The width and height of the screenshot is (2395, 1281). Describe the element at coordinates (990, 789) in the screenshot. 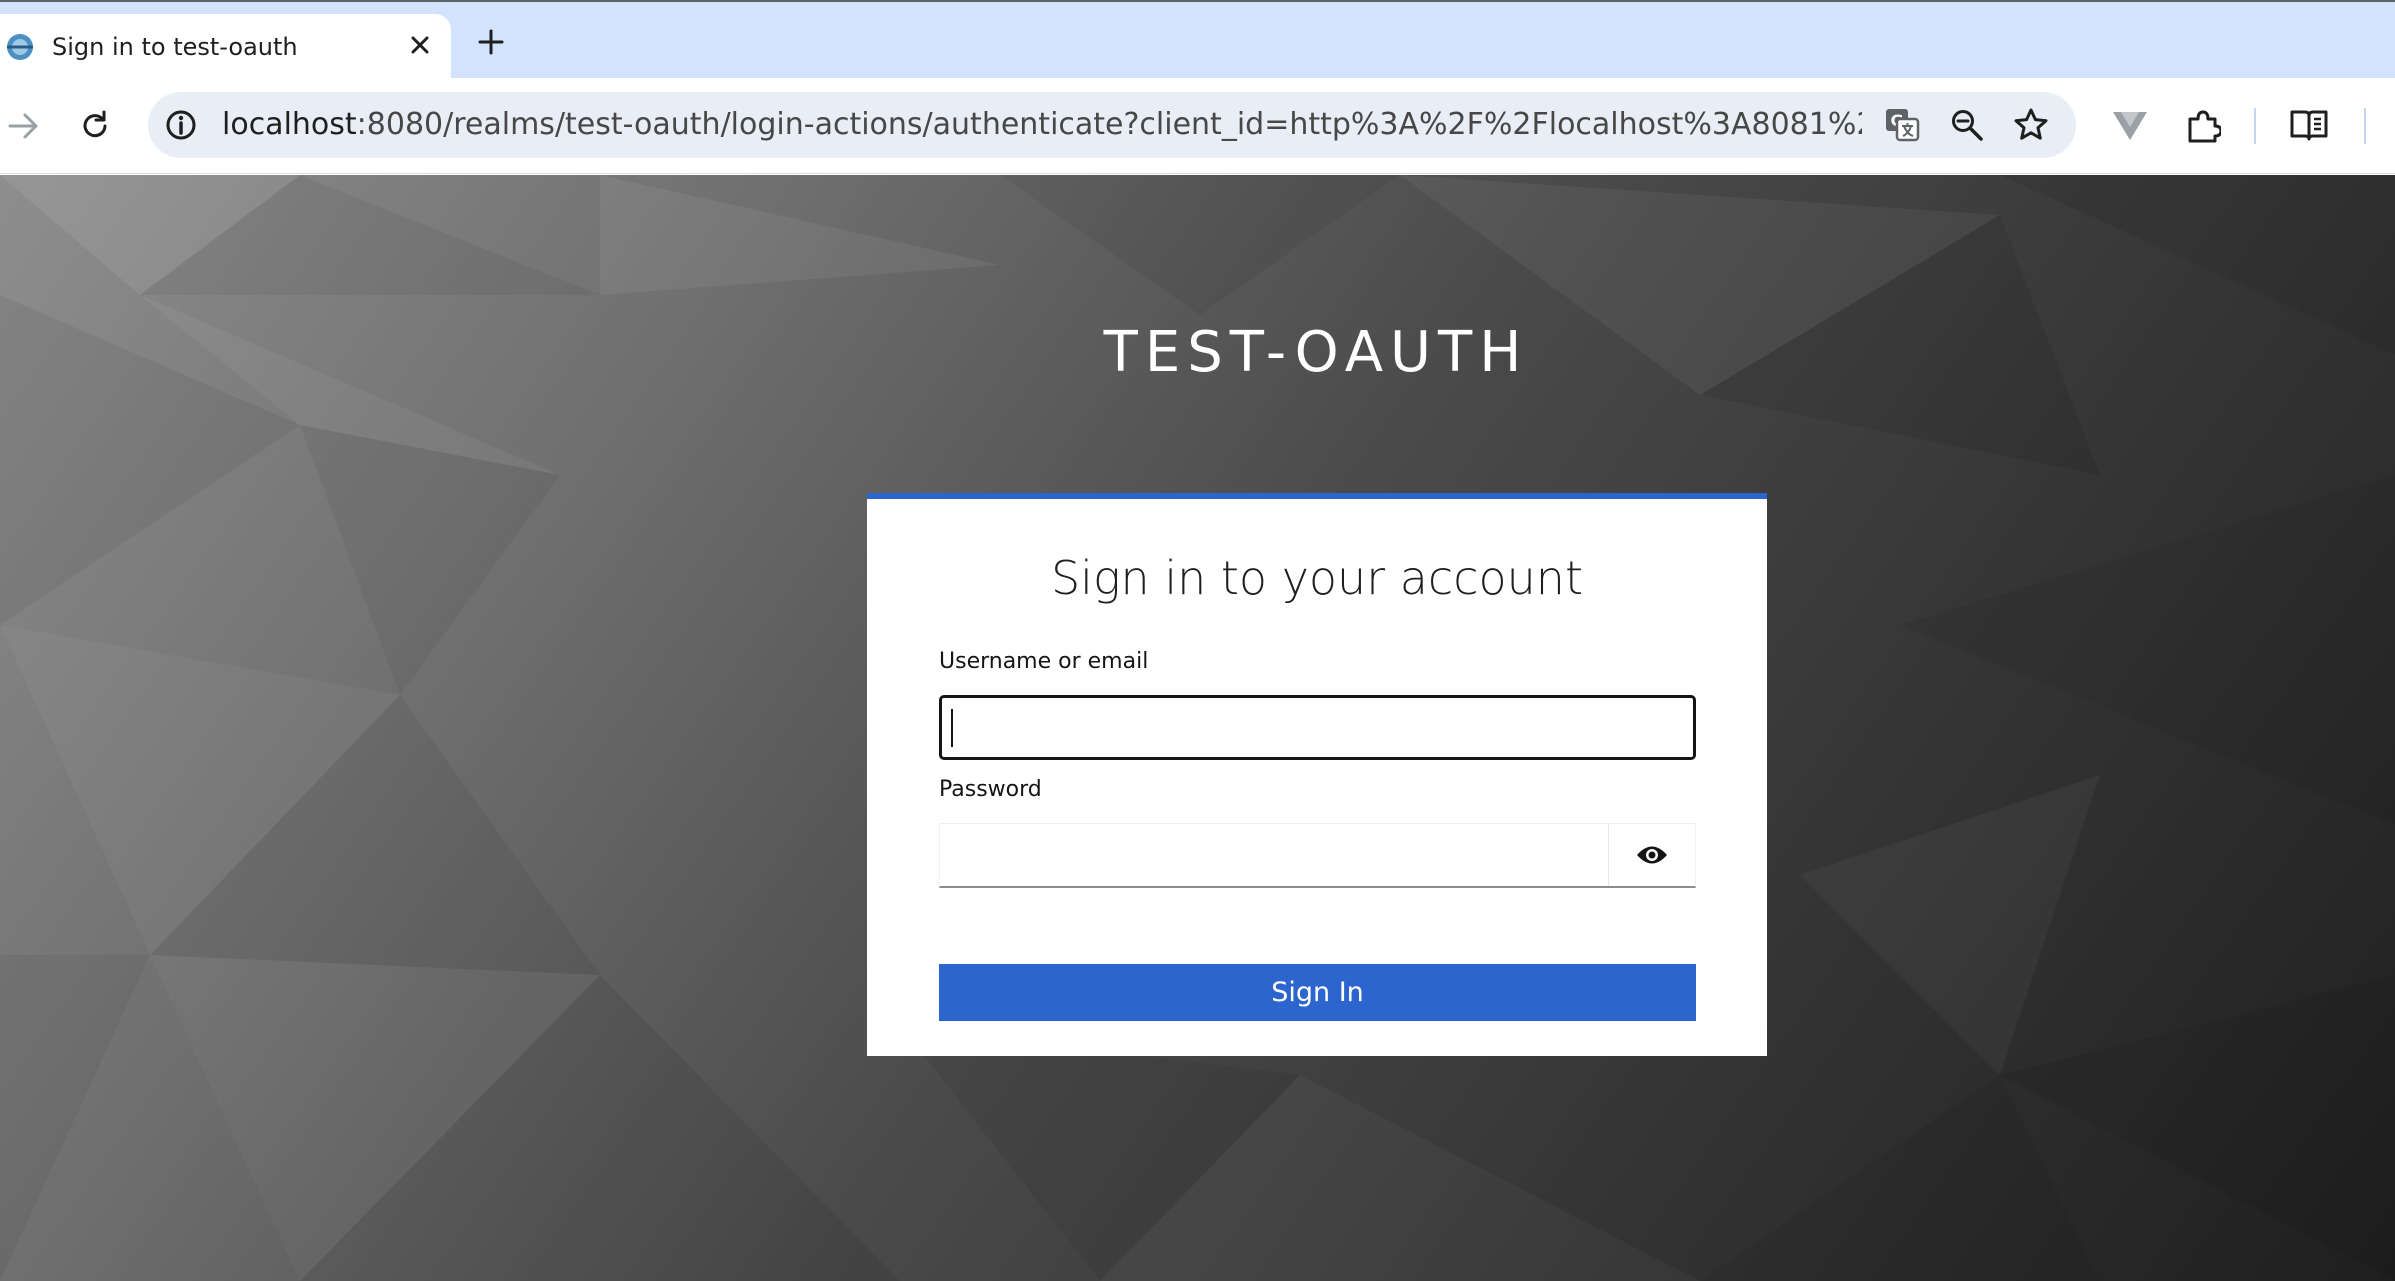

I see `password-label: Password` at that location.